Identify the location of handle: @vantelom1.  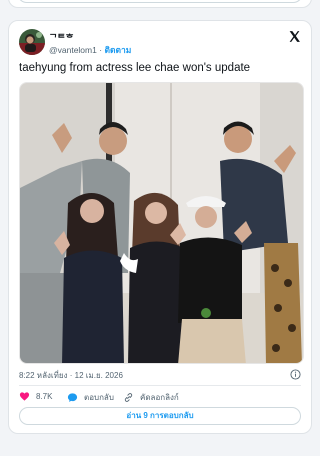
(73, 50).